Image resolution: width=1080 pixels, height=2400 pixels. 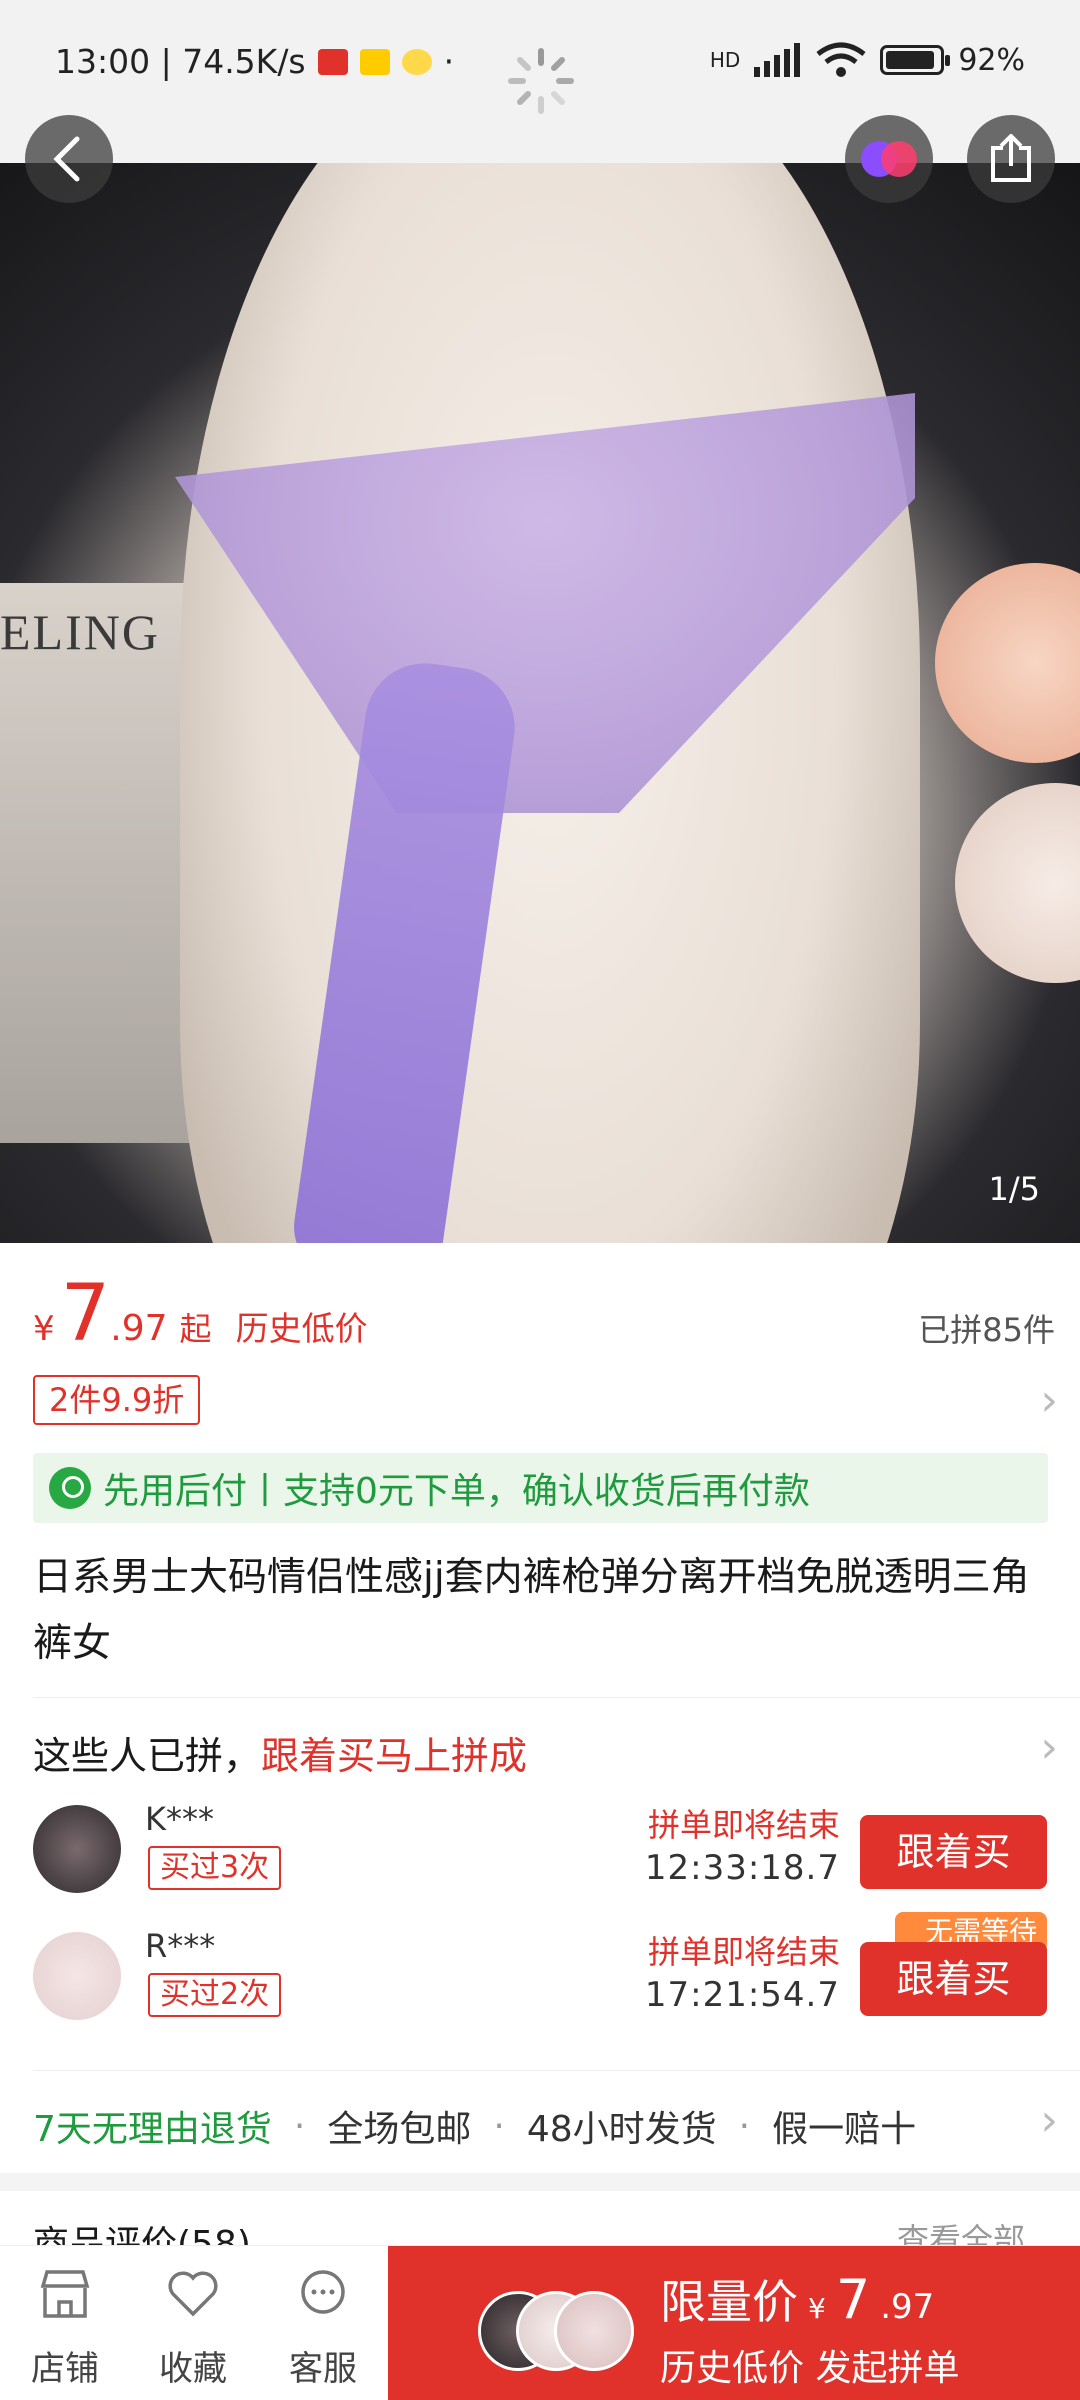 I want to click on pay-later-icon, so click(x=70, y=1488).